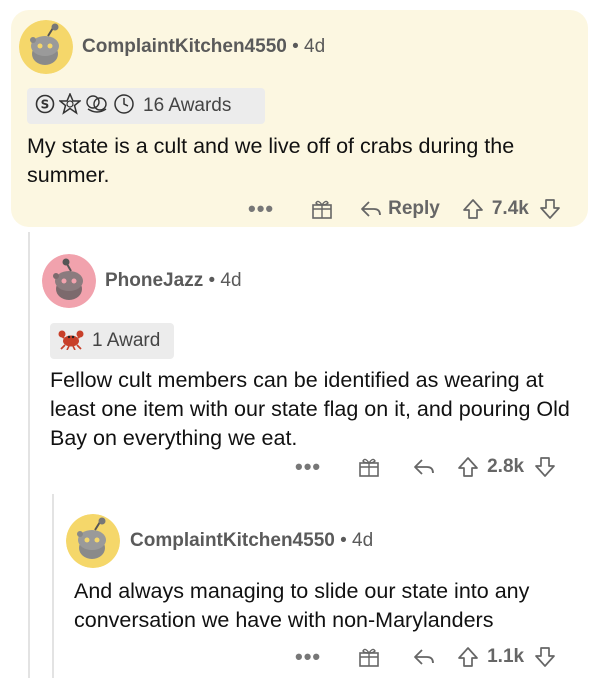 The height and width of the screenshot is (678, 599). Describe the element at coordinates (71, 341) in the screenshot. I see `crab-award-icon` at that location.